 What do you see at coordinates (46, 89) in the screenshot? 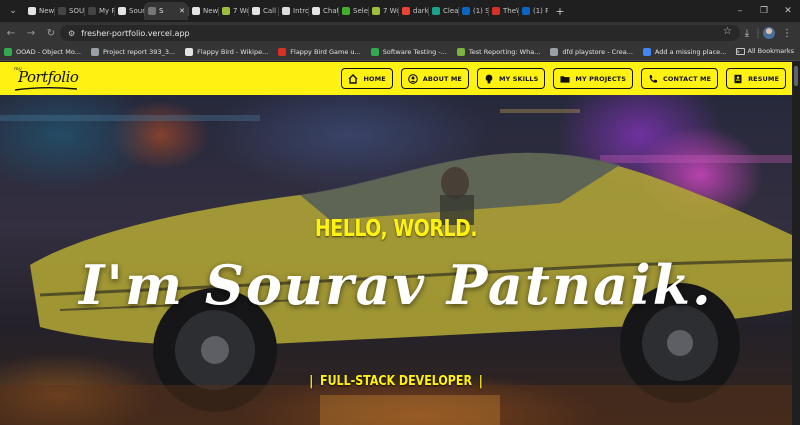
I see `logo-swoosh-icon` at bounding box center [46, 89].